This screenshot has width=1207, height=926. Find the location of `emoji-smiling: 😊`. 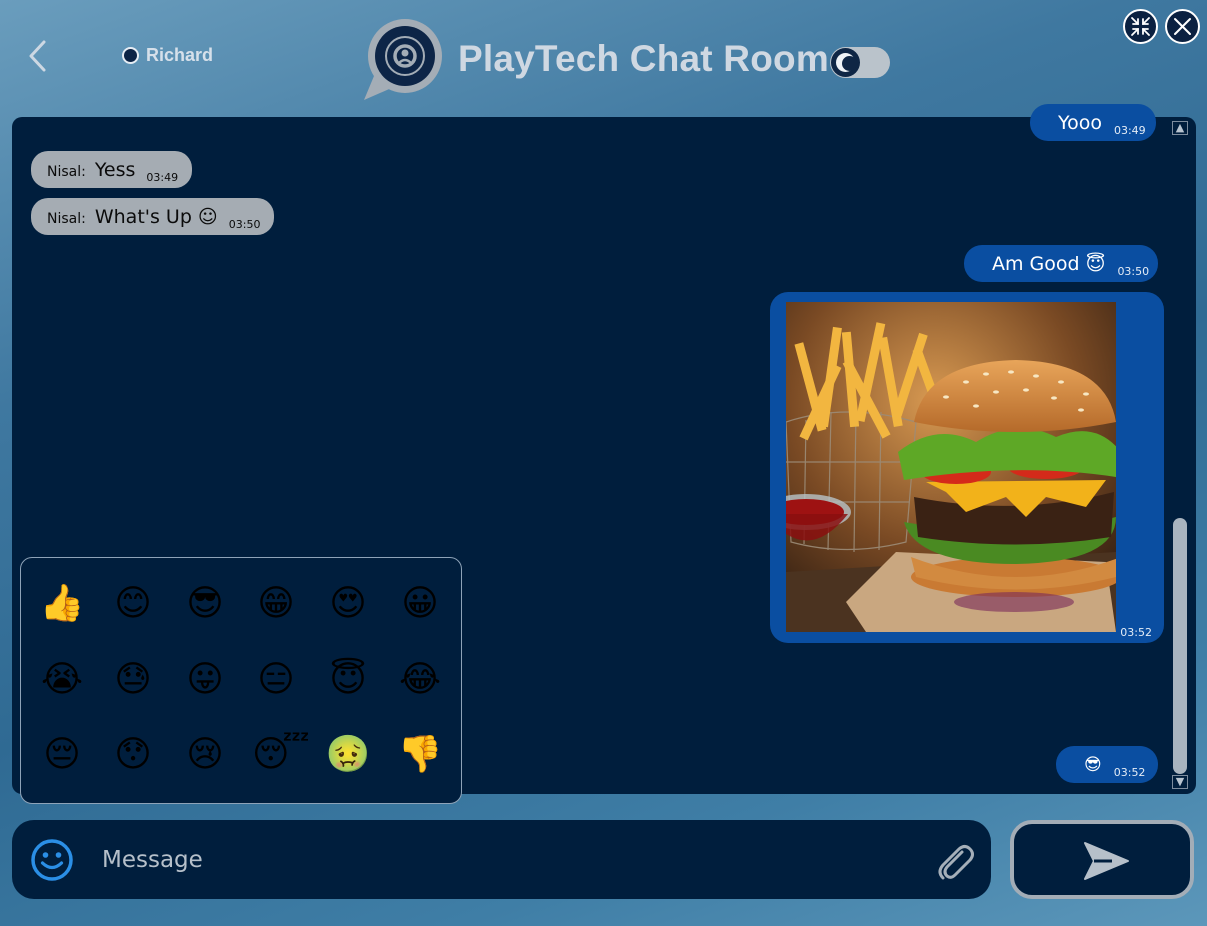

emoji-smiling: 😊 is located at coordinates (133, 606).